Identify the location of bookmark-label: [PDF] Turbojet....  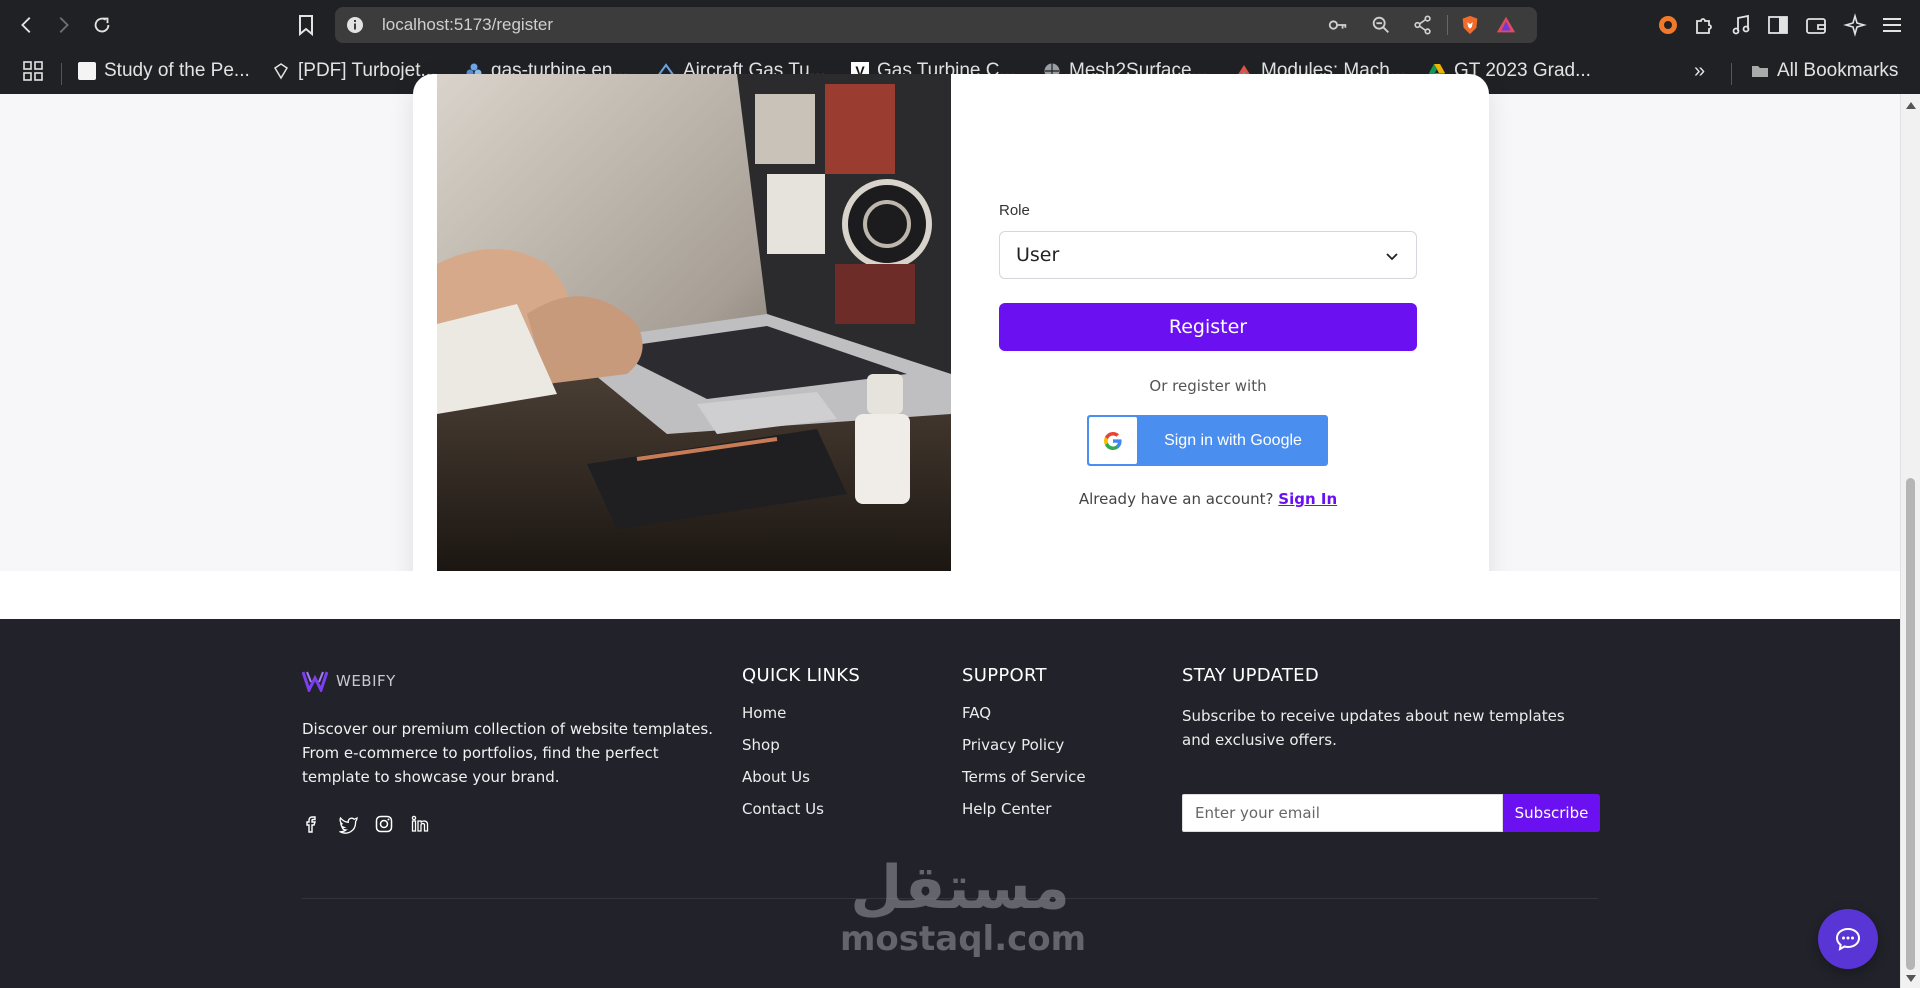
(367, 70).